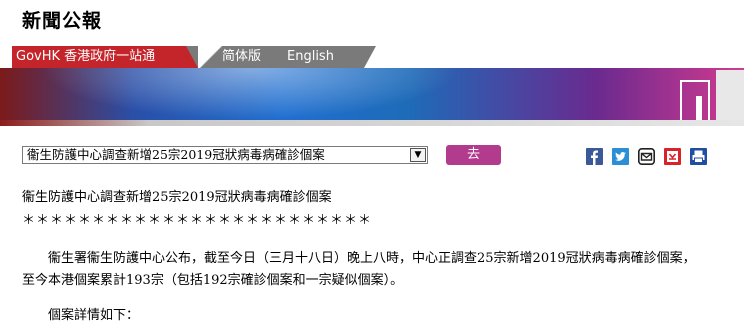 This screenshot has width=744, height=323. I want to click on top-nav: GovHK 香港政府一站通 简体版 English, so click(378, 57).